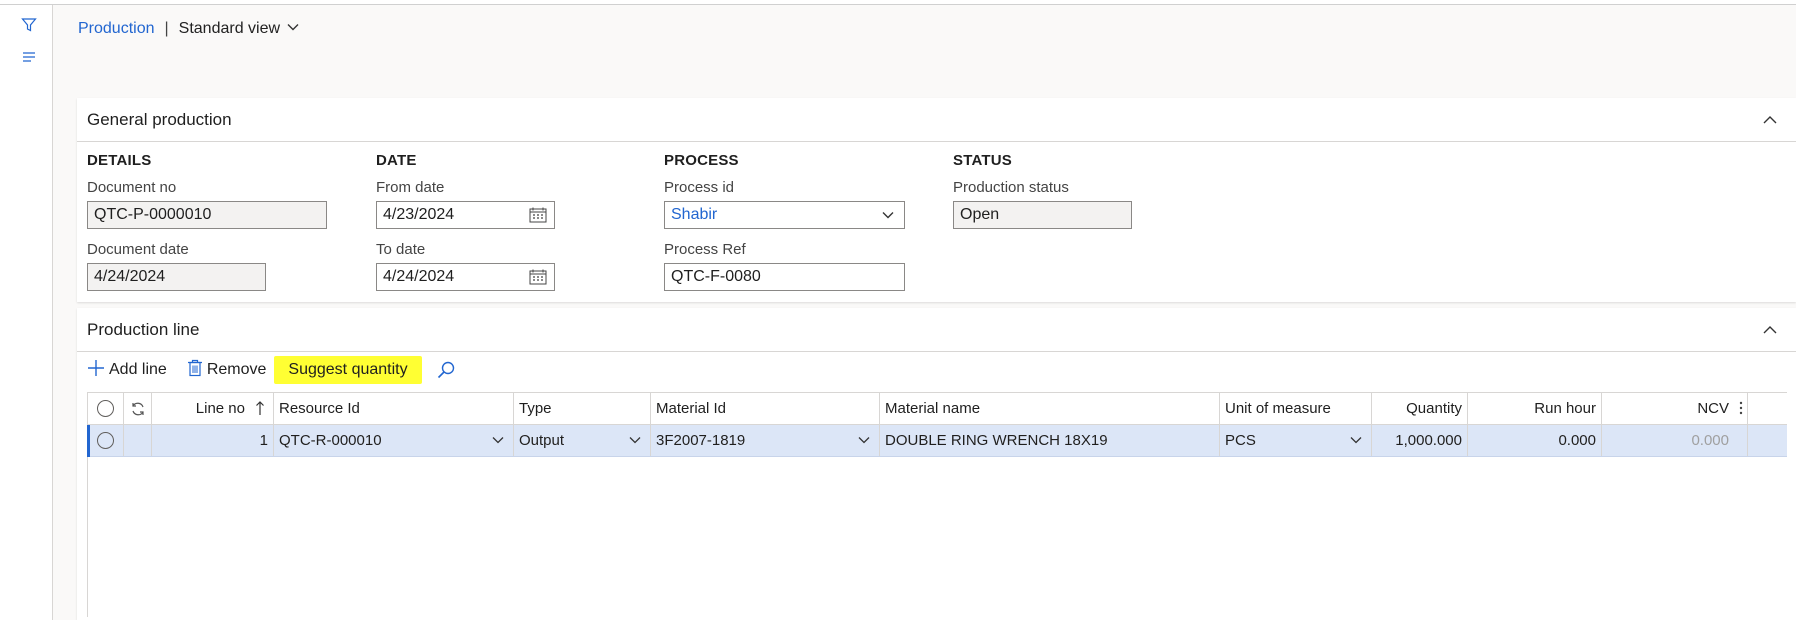  What do you see at coordinates (1050, 440) in the screenshot?
I see `cell-material-name: DOUBLE RING WRENCH 18X19` at bounding box center [1050, 440].